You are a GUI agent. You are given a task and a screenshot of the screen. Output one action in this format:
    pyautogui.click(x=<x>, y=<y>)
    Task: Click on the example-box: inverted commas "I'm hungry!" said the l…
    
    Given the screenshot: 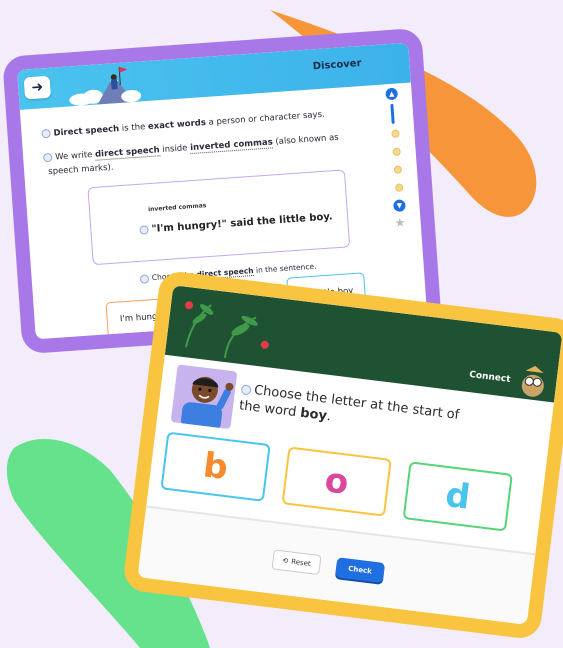 What is the action you would take?
    pyautogui.click(x=219, y=217)
    